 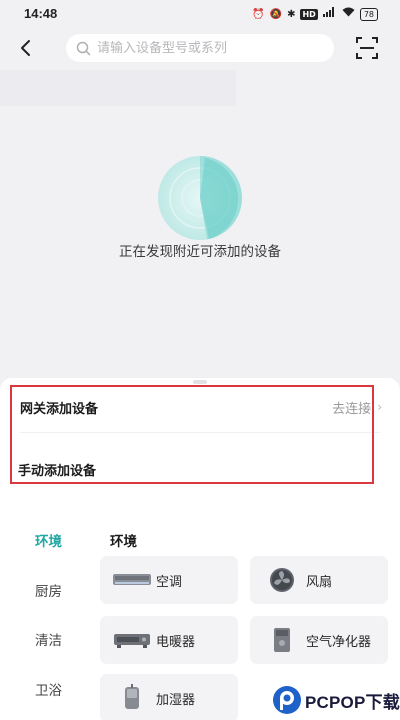 I want to click on device-card-fan: 风扇, so click(x=319, y=580).